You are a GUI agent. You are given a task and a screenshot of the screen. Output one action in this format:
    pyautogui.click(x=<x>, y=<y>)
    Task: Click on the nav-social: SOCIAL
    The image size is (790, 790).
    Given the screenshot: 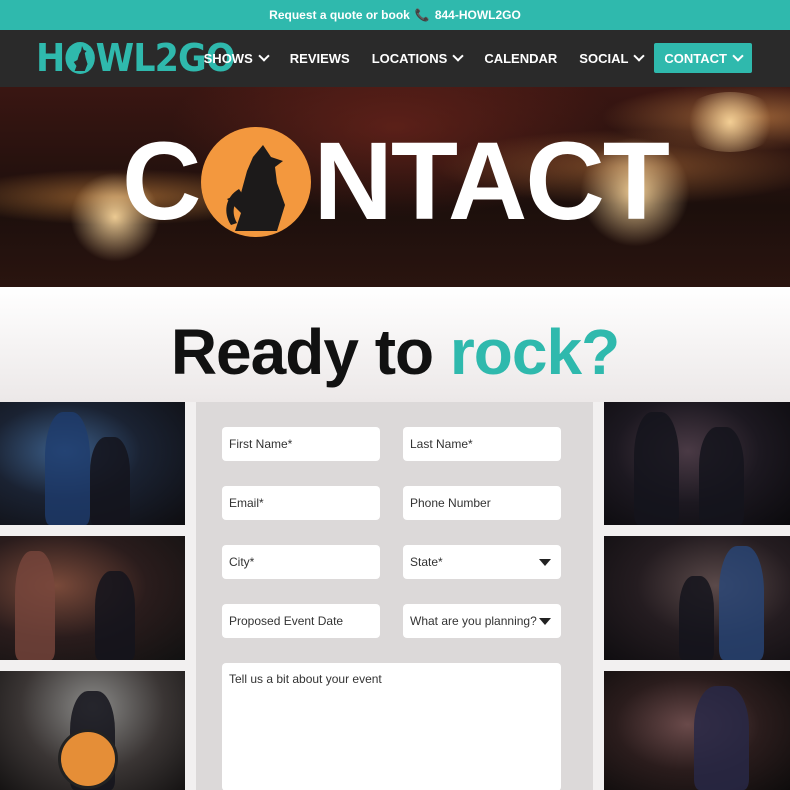 What is the action you would take?
    pyautogui.click(x=611, y=58)
    